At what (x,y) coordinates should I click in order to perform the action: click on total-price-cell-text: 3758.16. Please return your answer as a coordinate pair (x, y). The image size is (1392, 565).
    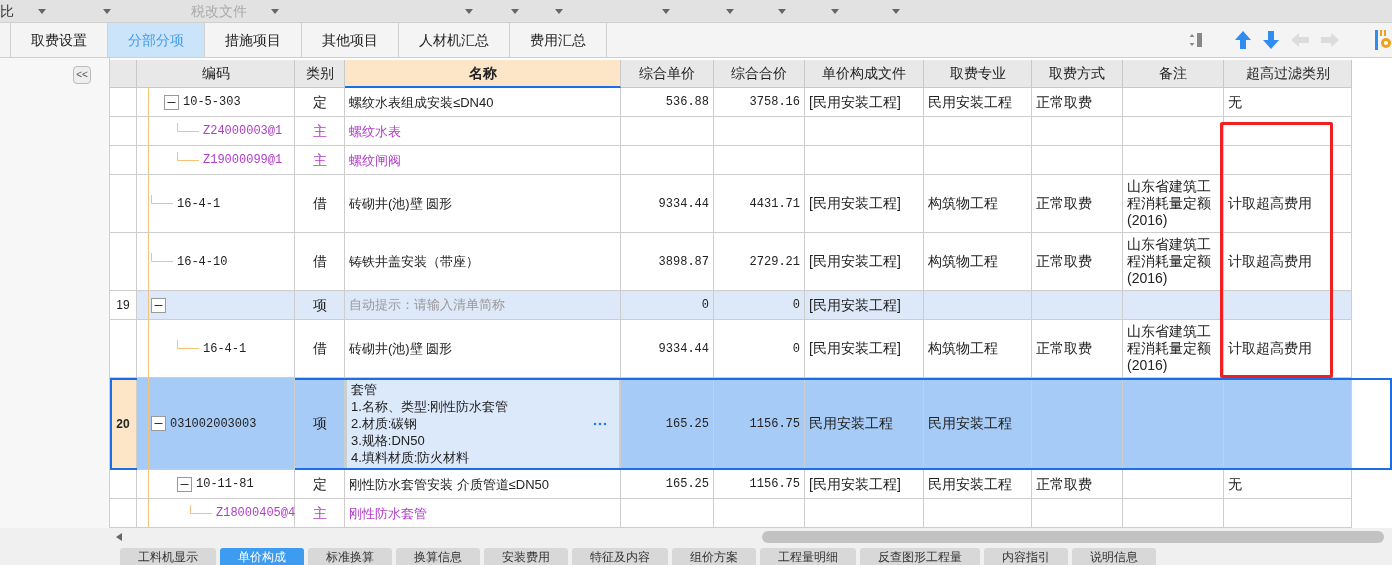
    Looking at the image, I should click on (774, 102).